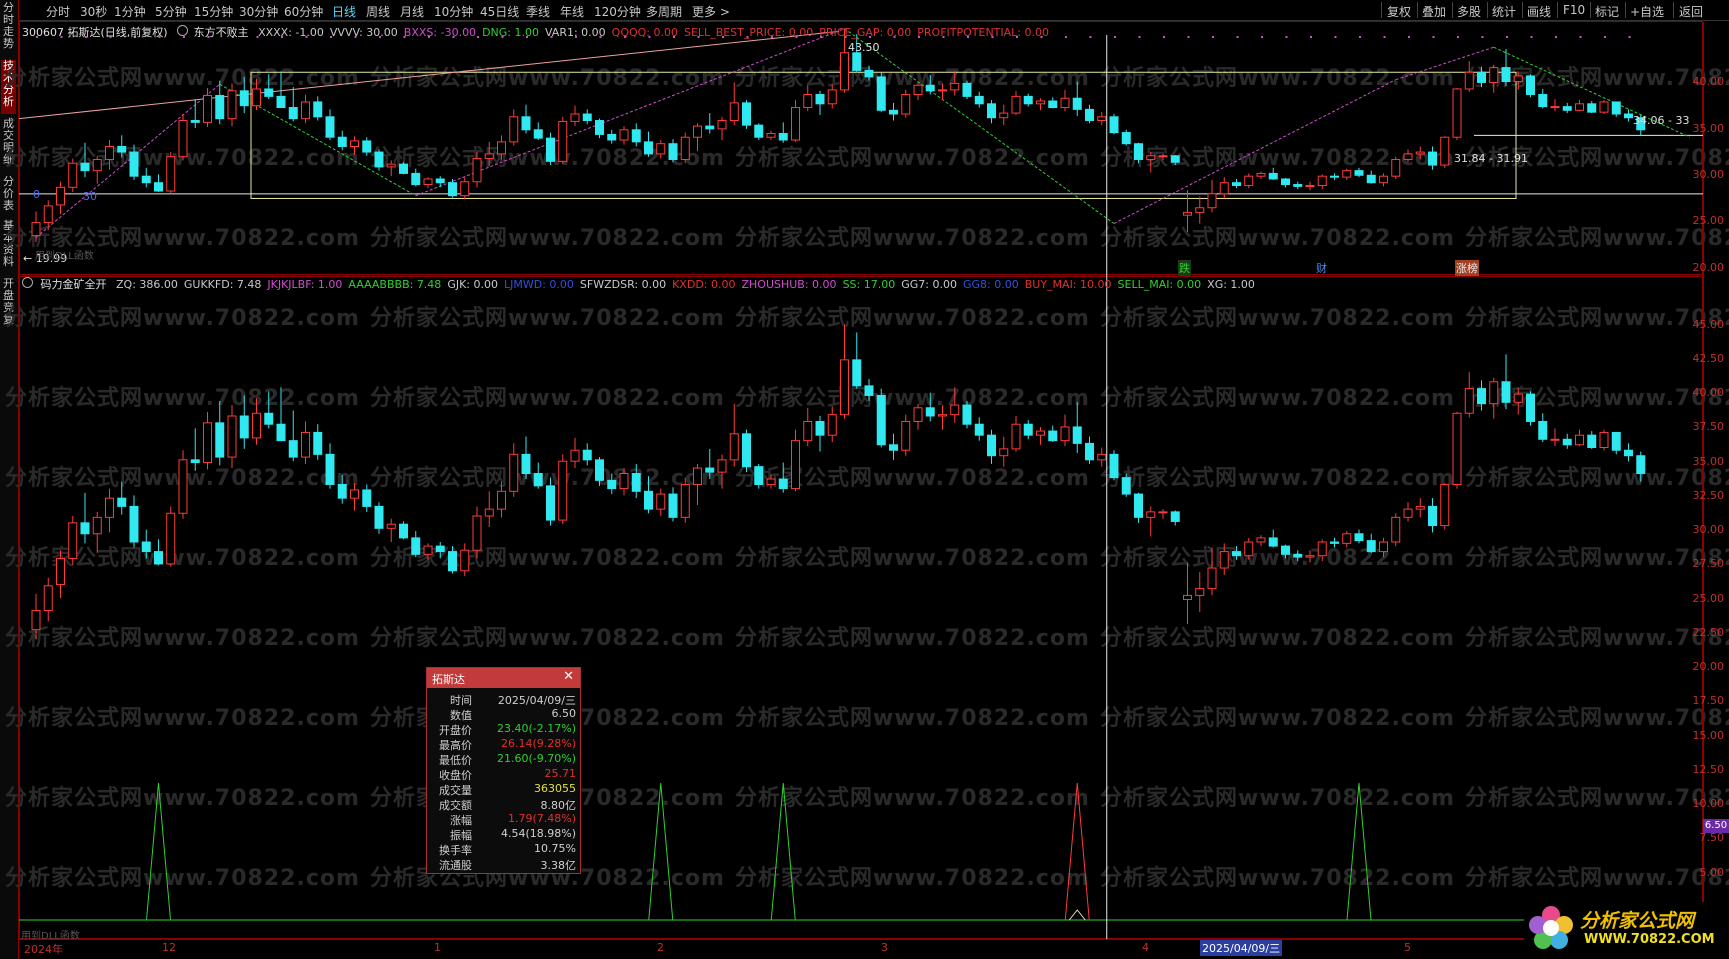  I want to click on period-weekly: 周线, so click(378, 11).